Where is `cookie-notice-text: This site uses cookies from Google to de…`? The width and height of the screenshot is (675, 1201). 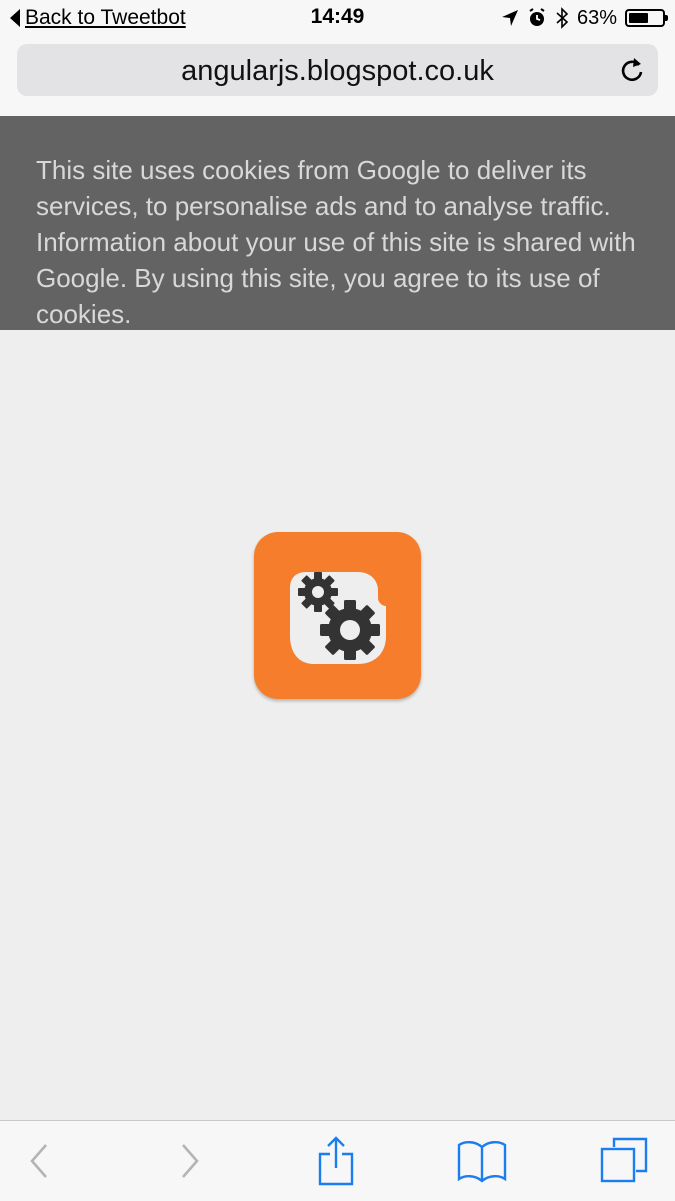
cookie-notice-text: This site uses cookies from Google to de… is located at coordinates (336, 242).